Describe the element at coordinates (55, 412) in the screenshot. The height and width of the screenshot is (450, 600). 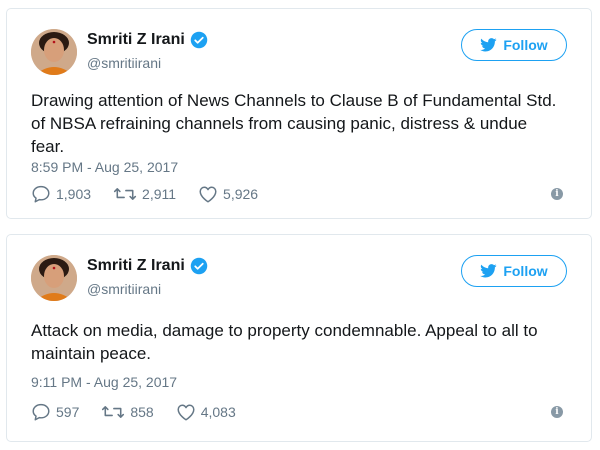
I see `reply-action: 597` at that location.